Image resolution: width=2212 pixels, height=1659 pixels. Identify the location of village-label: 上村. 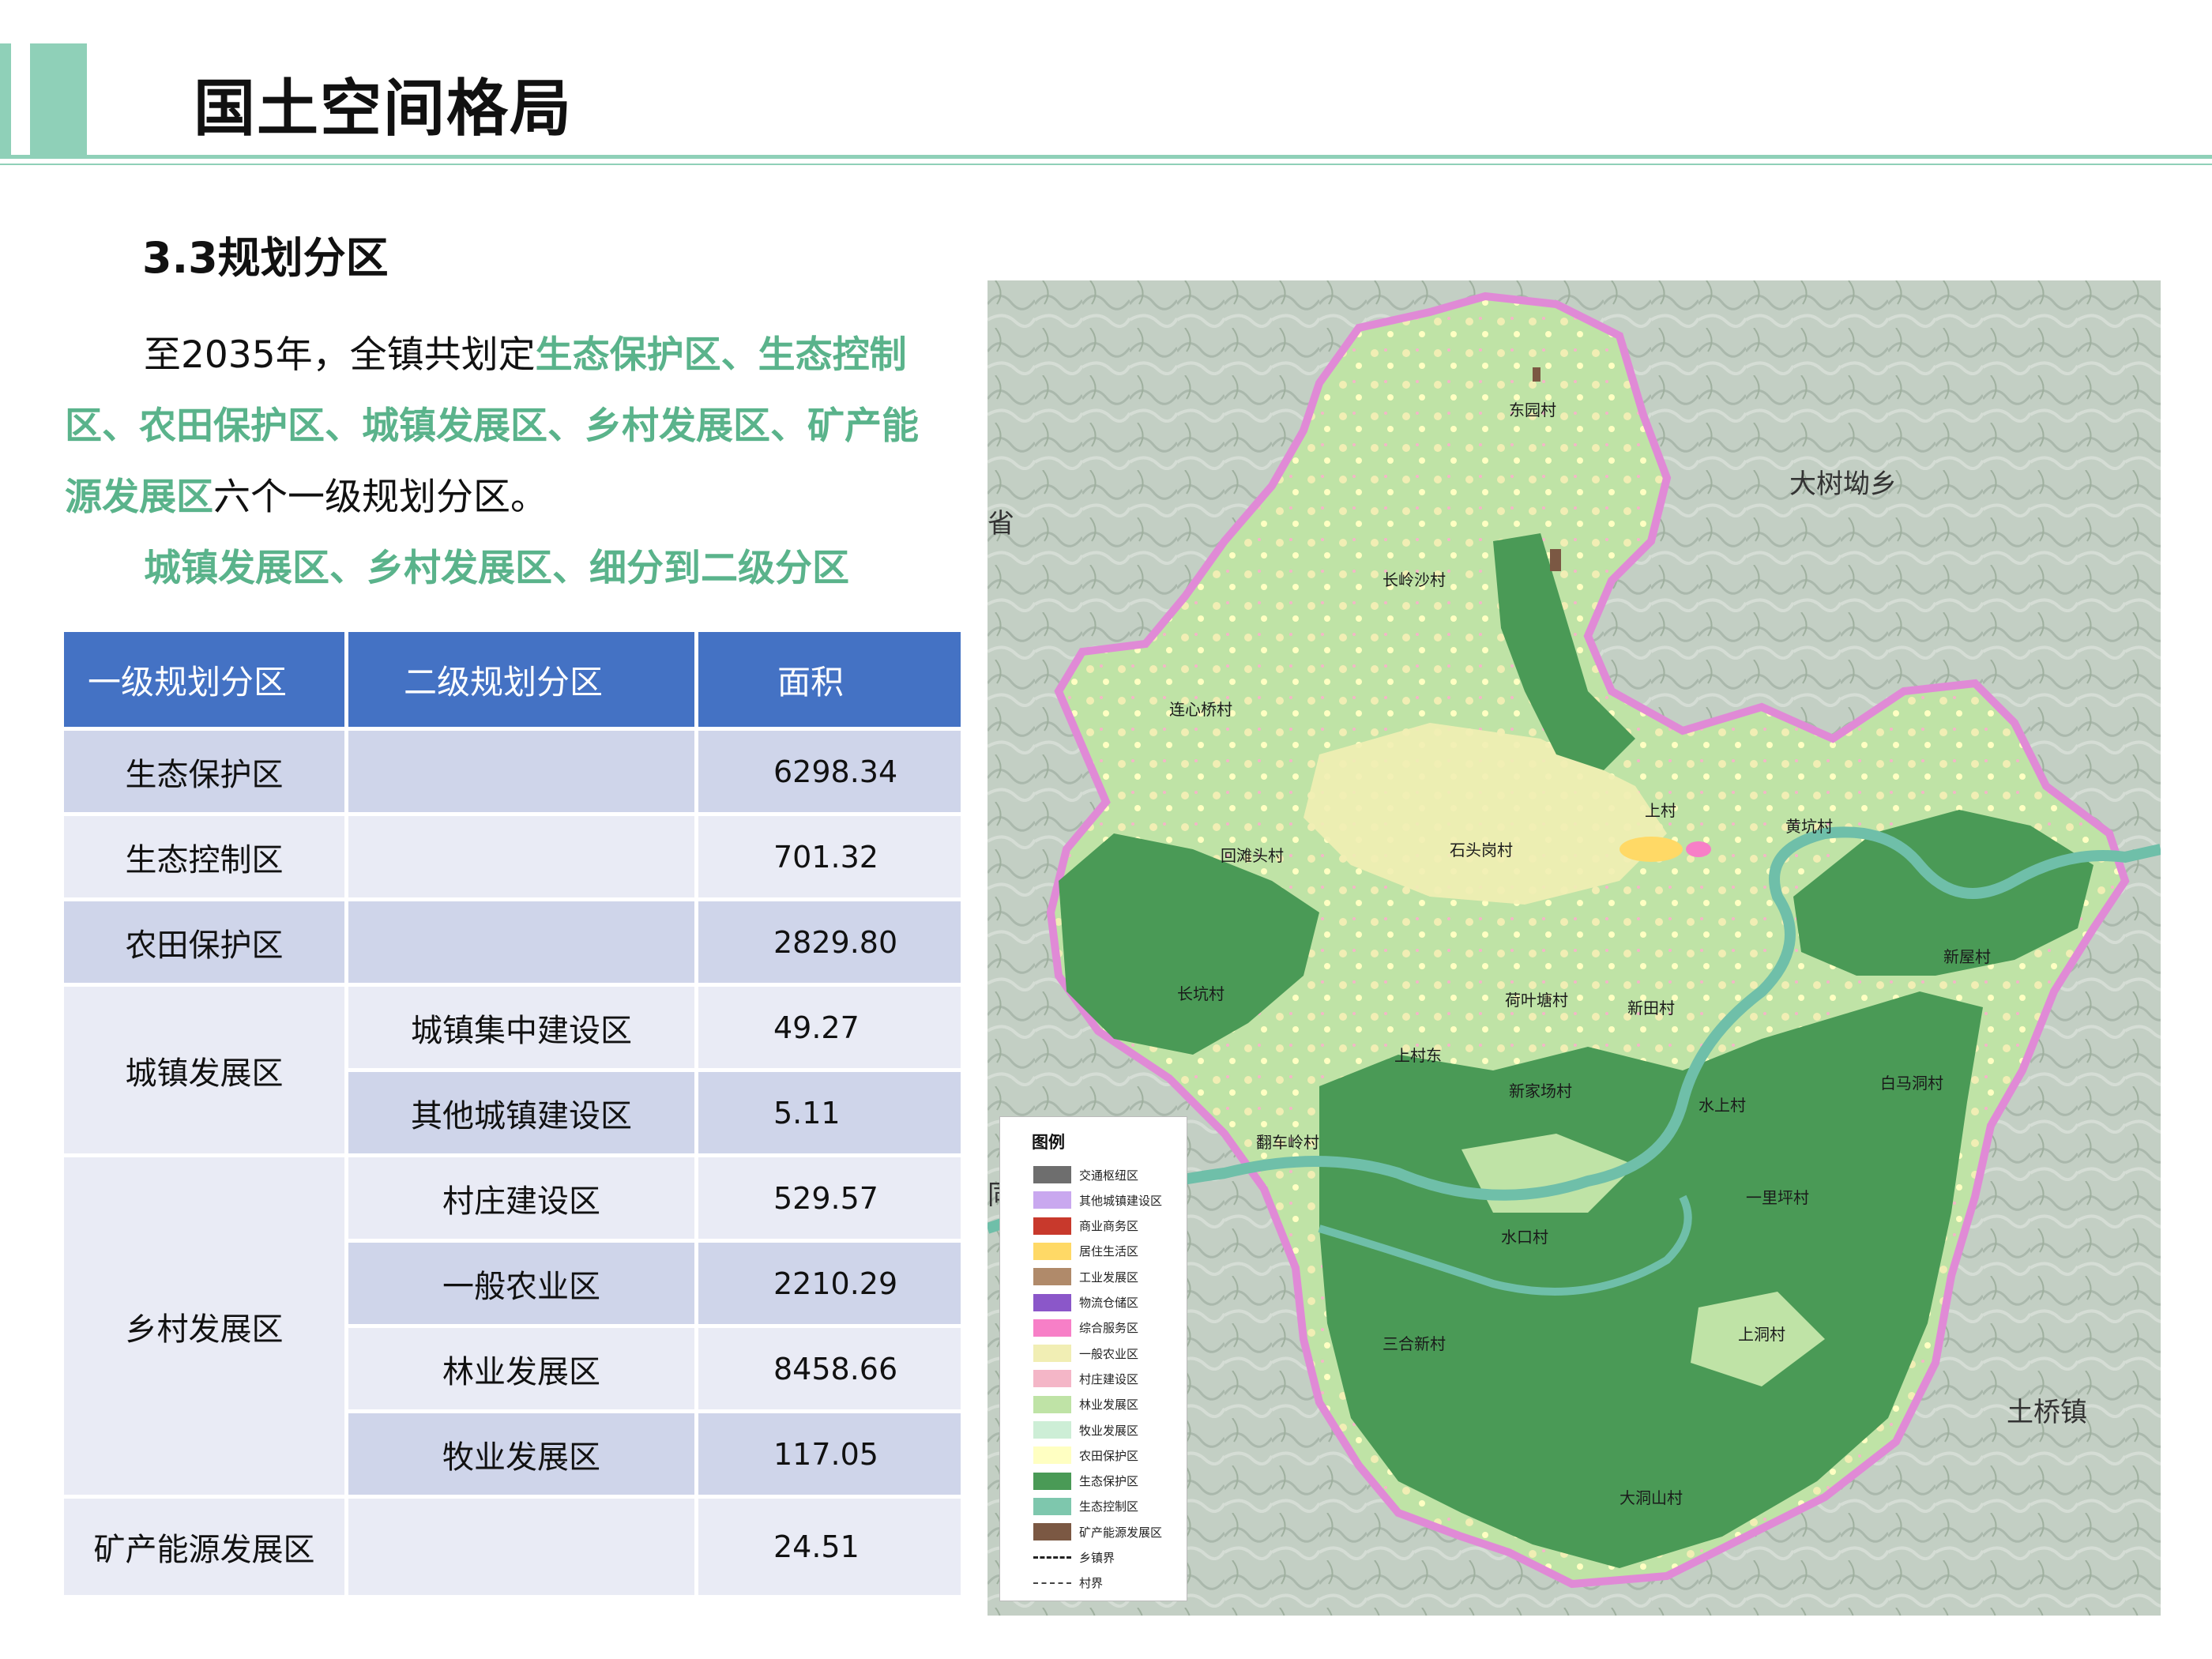
(1661, 811).